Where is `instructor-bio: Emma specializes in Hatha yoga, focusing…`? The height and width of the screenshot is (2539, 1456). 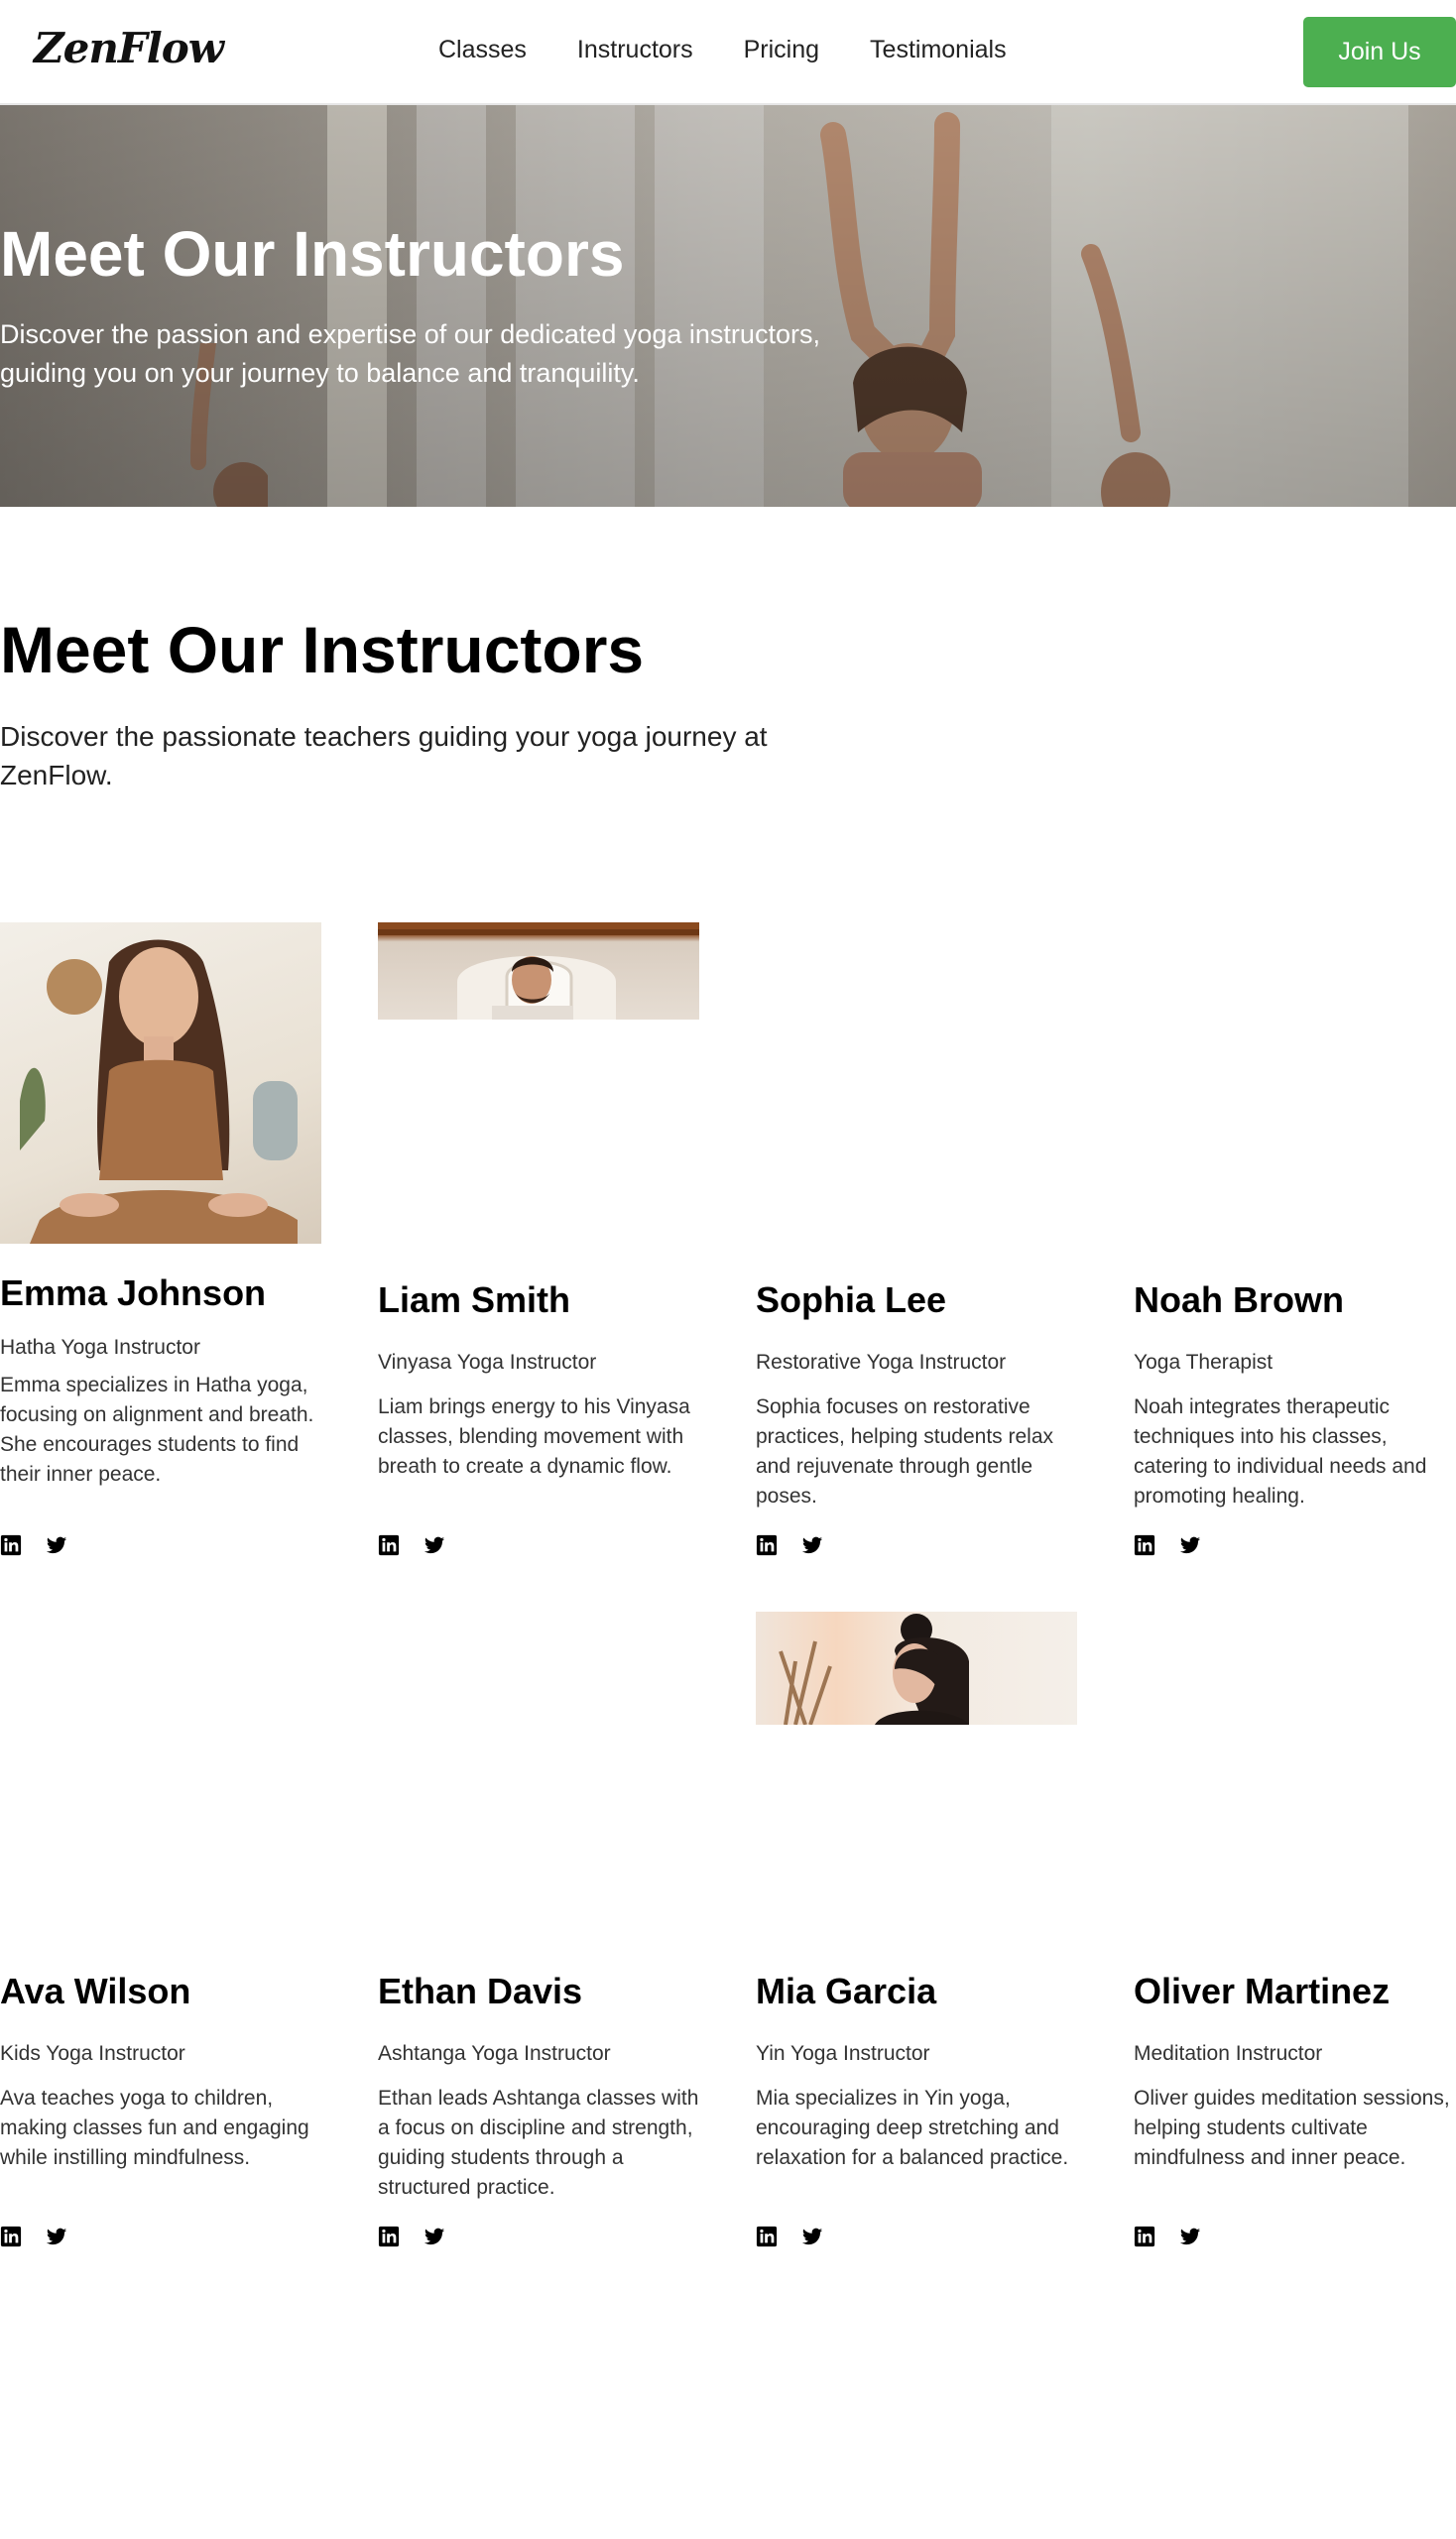
instructor-bio: Emma specializes in Hatha yoga, focusing… is located at coordinates (157, 1430).